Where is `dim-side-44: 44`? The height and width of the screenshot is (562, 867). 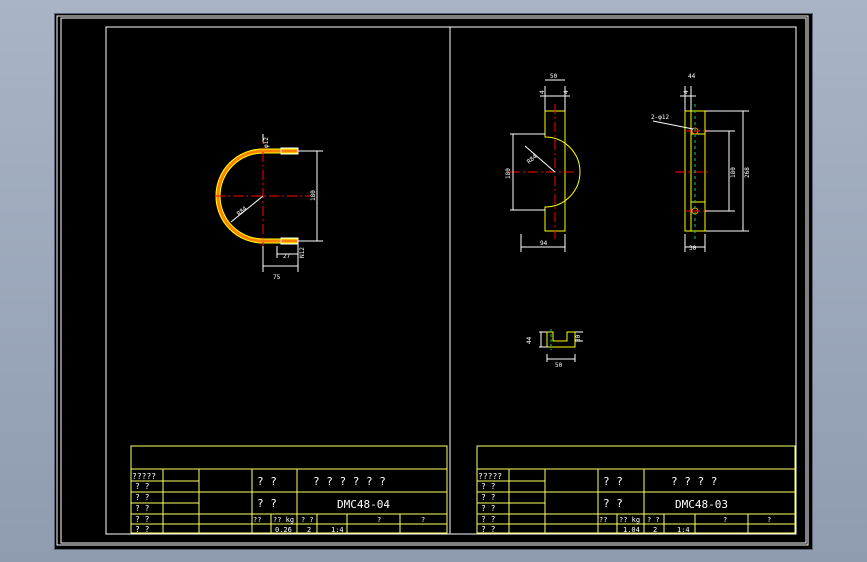
dim-side-44: 44 is located at coordinates (692, 76).